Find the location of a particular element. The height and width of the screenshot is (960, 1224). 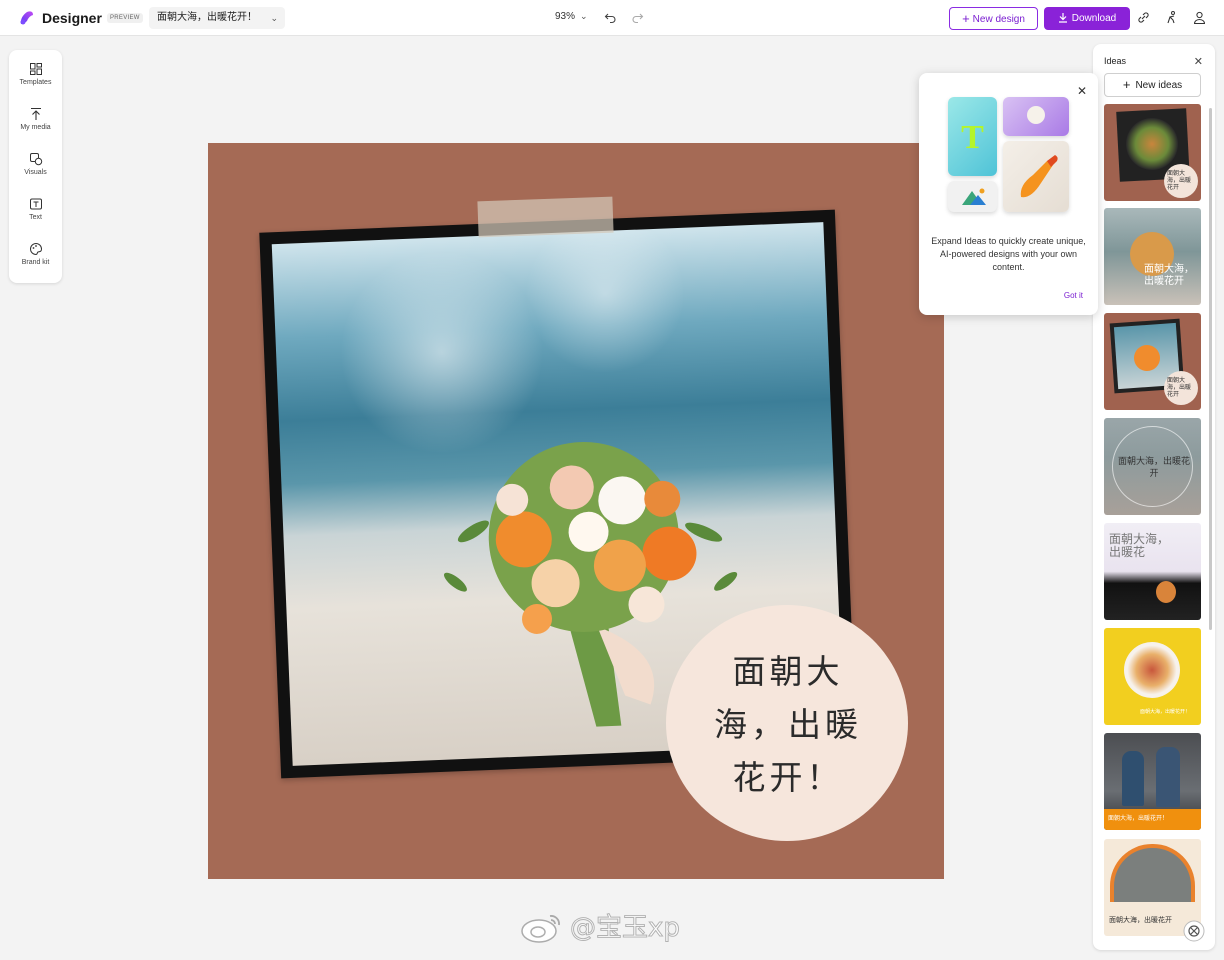

design-name-dropdown: 面朝大海，出暖花开！ ⌄ is located at coordinates (217, 18).